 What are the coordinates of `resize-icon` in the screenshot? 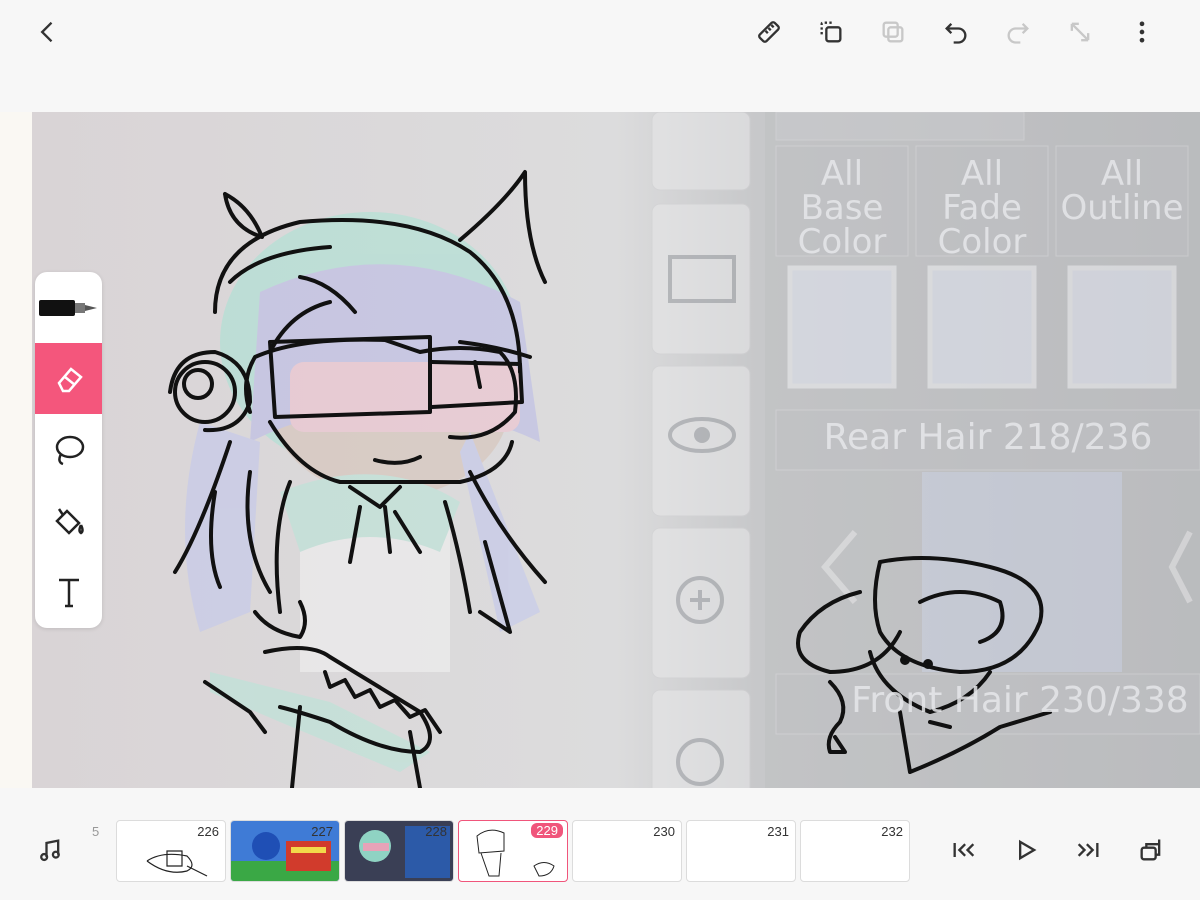 It's located at (1080, 32).